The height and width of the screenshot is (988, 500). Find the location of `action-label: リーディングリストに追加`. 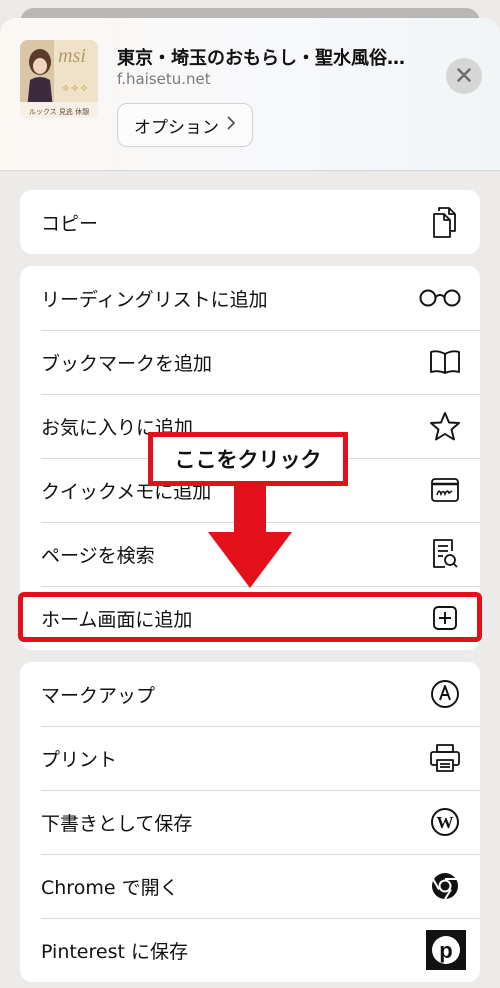

action-label: リーディングリストに追加 is located at coordinates (154, 299).